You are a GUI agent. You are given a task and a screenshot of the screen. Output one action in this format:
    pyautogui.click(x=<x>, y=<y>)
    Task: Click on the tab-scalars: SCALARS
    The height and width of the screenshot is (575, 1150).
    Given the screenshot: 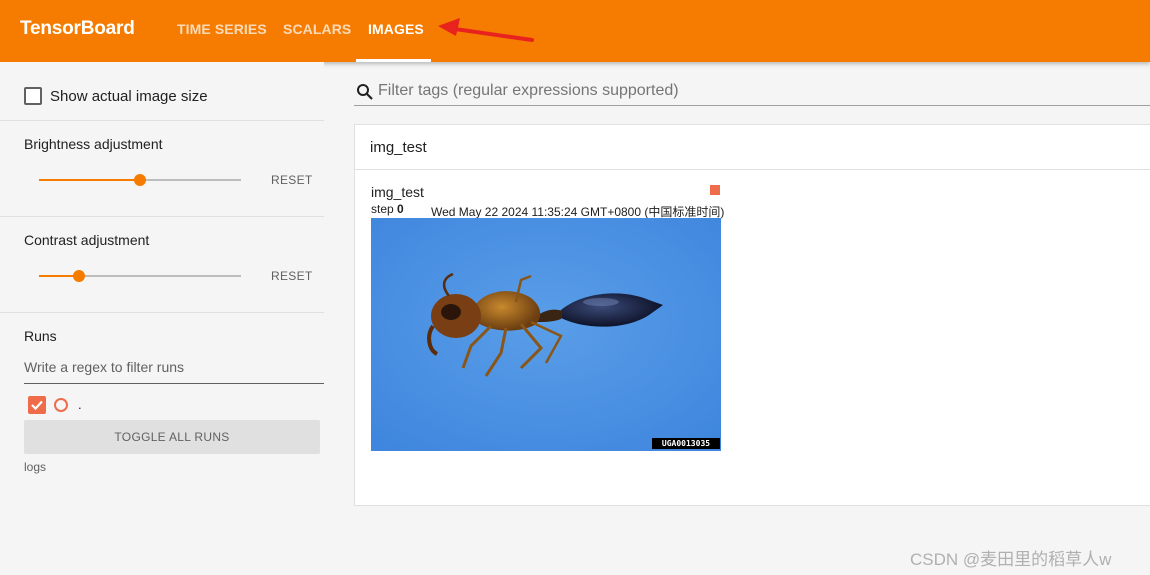 What is the action you would take?
    pyautogui.click(x=317, y=29)
    